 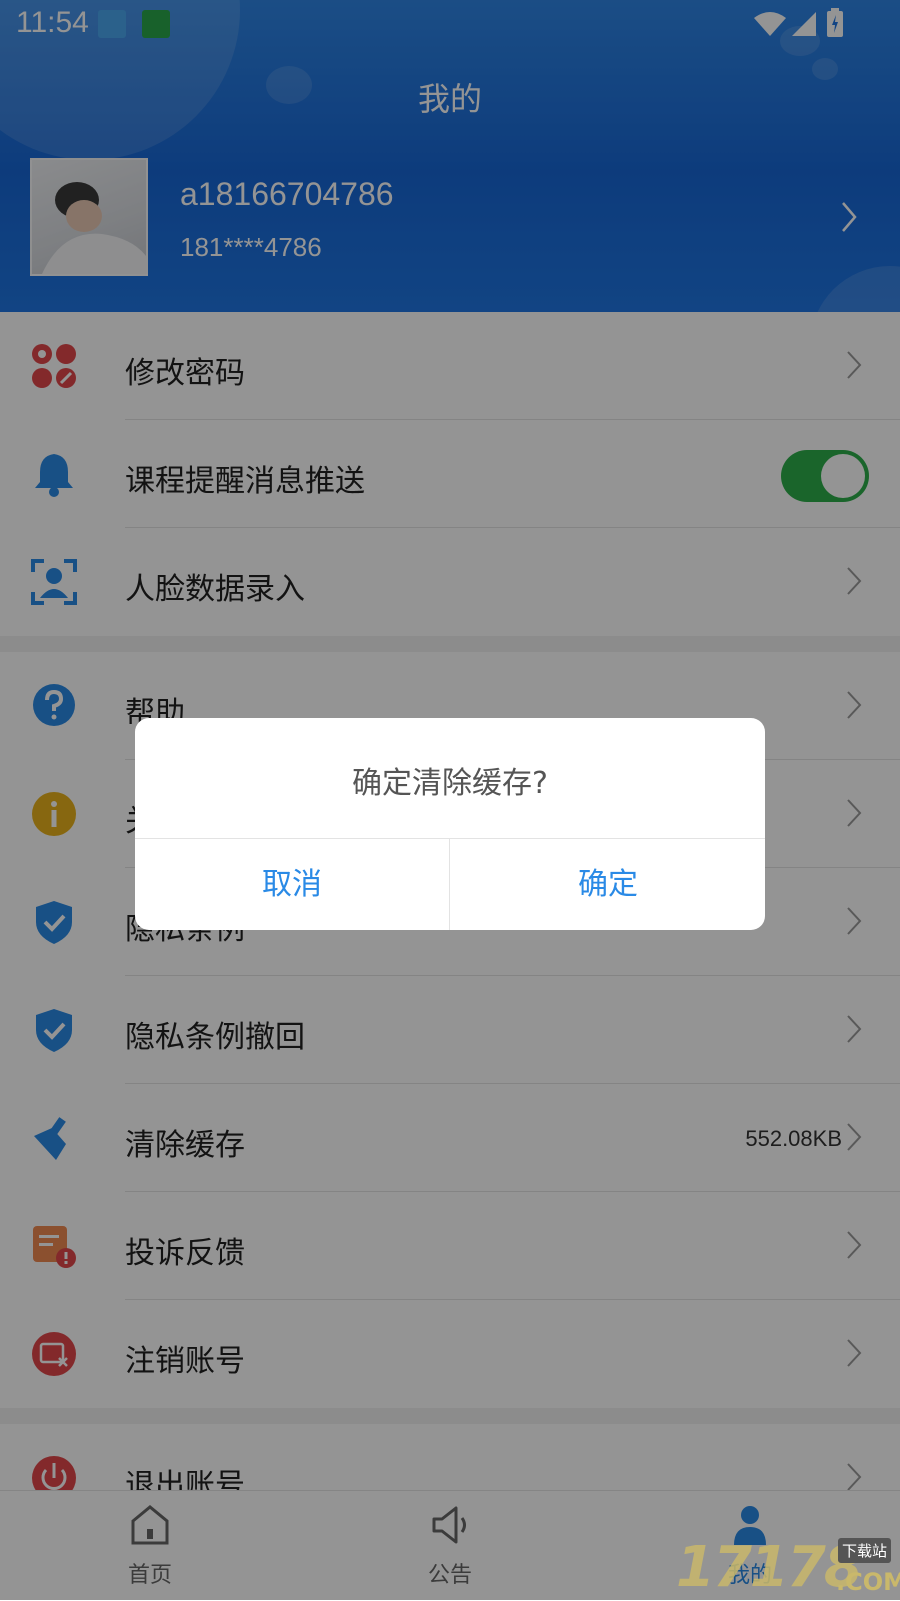 I want to click on divider, so click(x=449, y=884).